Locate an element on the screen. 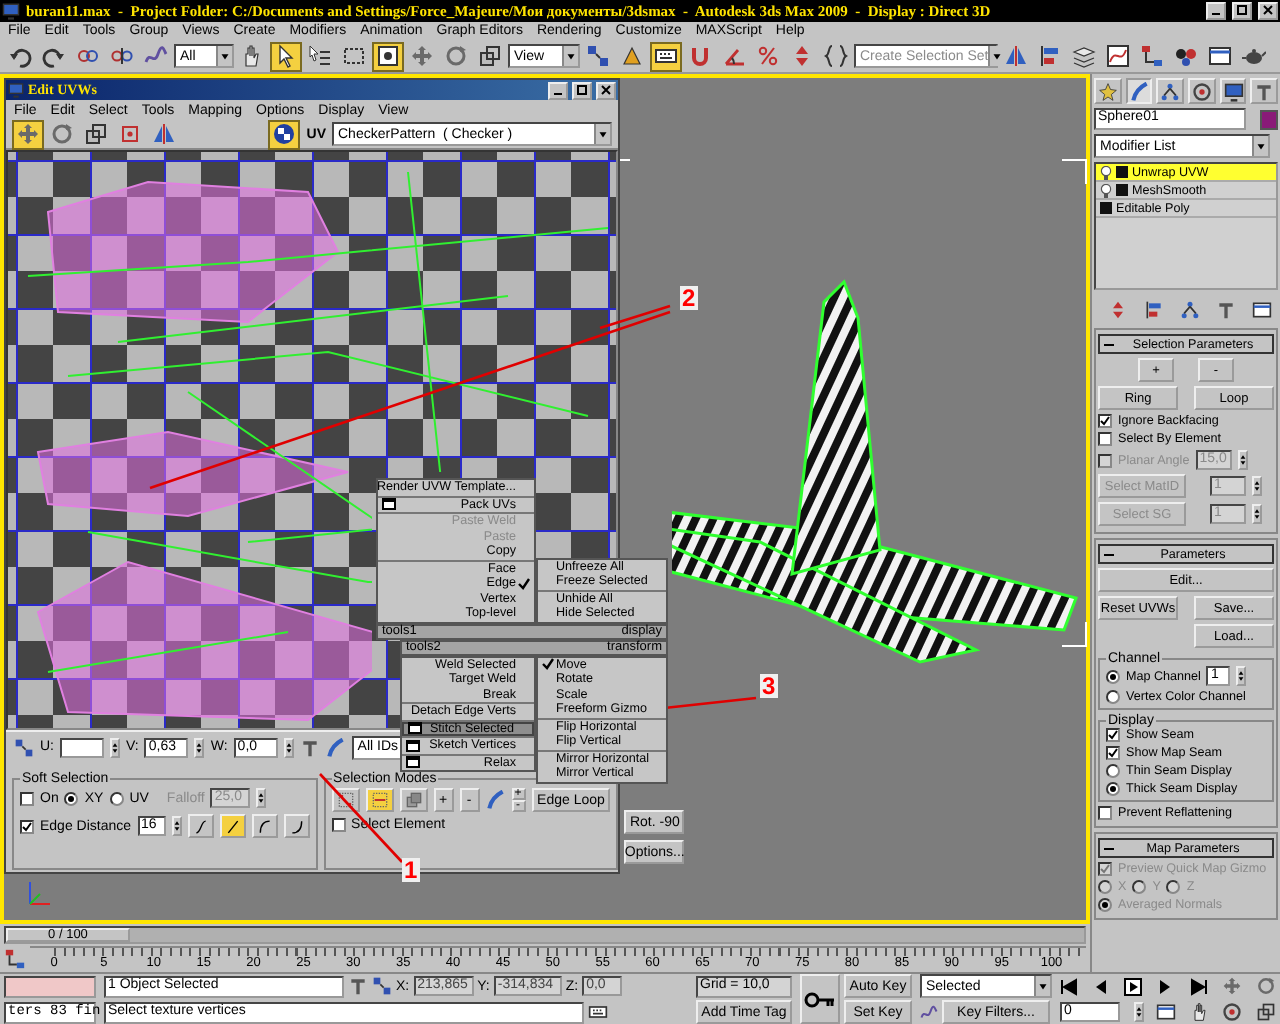 This screenshot has width=1280, height=1024. annotation-number: 2 is located at coordinates (689, 298).